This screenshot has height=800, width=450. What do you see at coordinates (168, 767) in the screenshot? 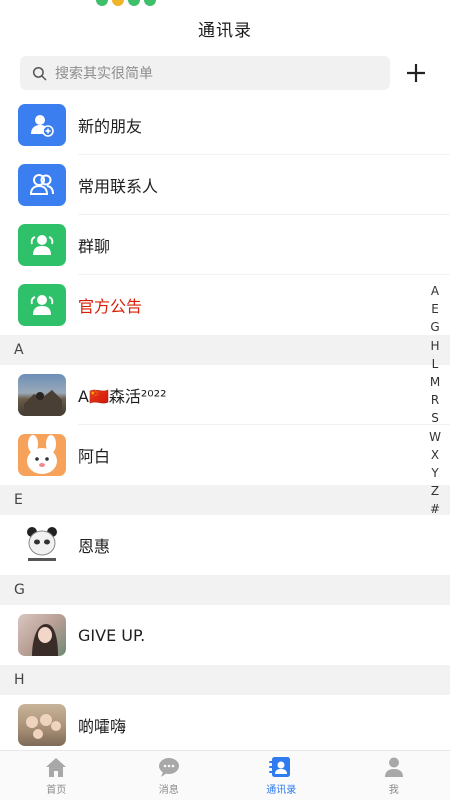
I see `message-icon` at bounding box center [168, 767].